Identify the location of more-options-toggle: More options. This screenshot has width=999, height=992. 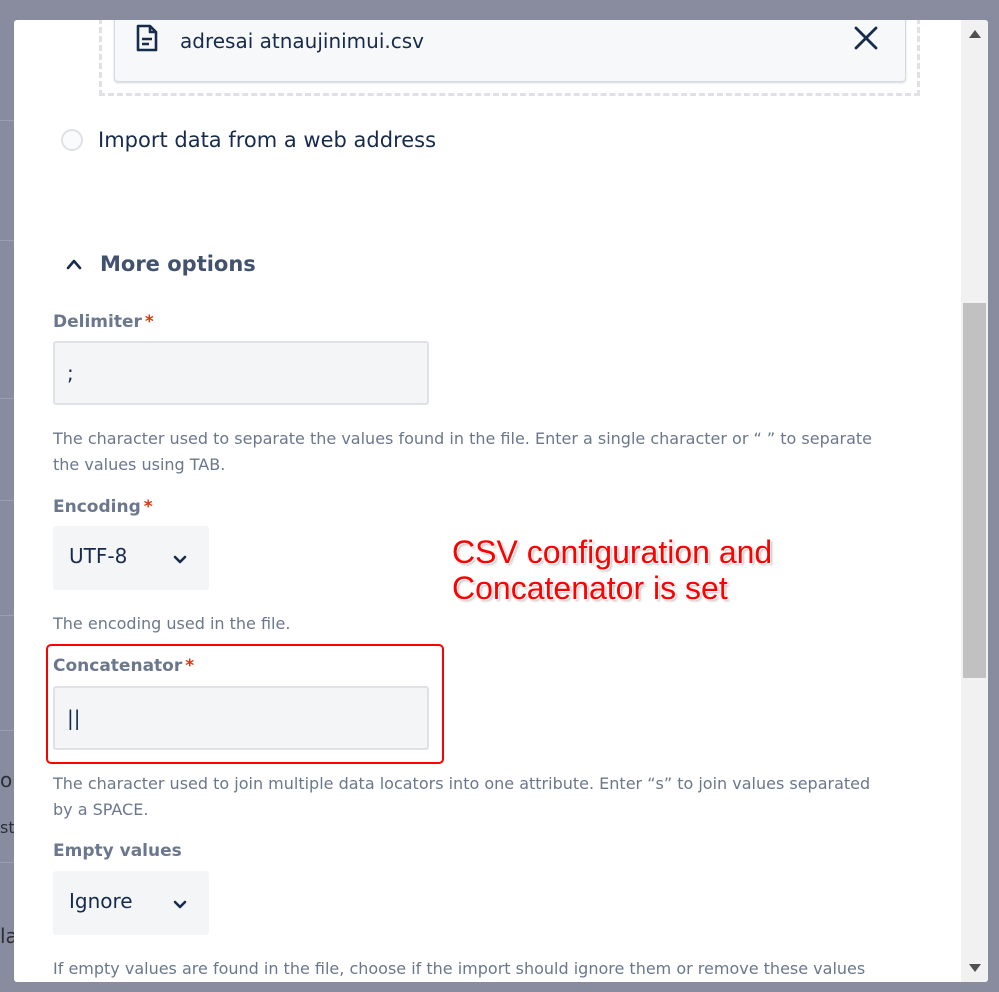
(161, 264).